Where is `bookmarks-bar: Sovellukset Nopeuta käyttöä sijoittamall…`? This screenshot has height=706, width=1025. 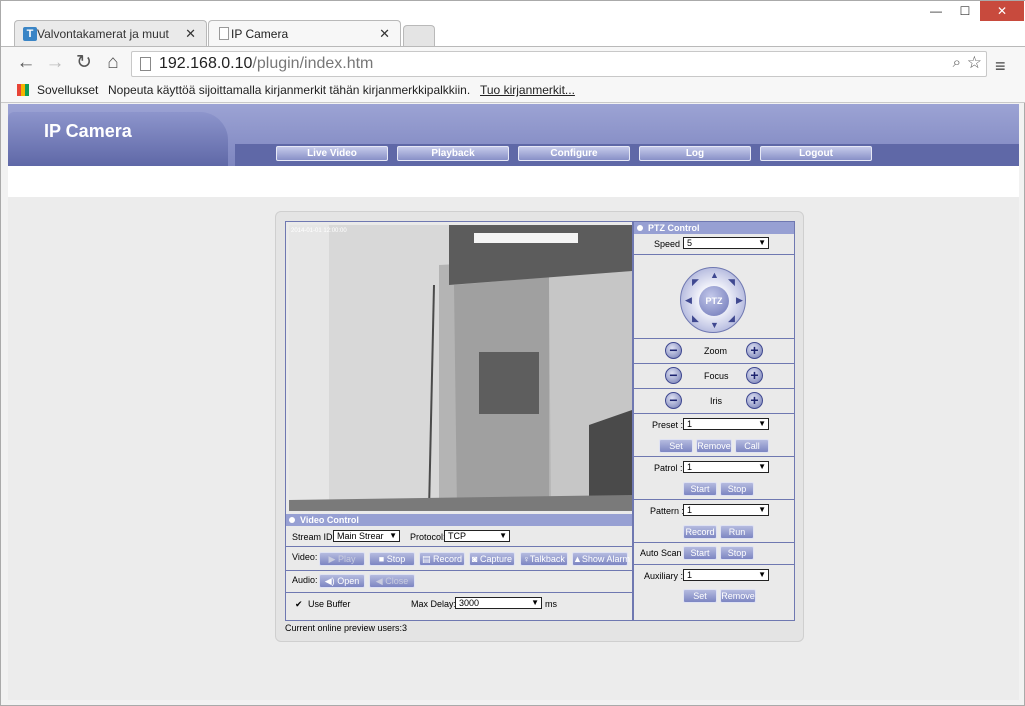
bookmarks-bar: Sovellukset Nopeuta käyttöä sijoittamall… is located at coordinates (513, 91).